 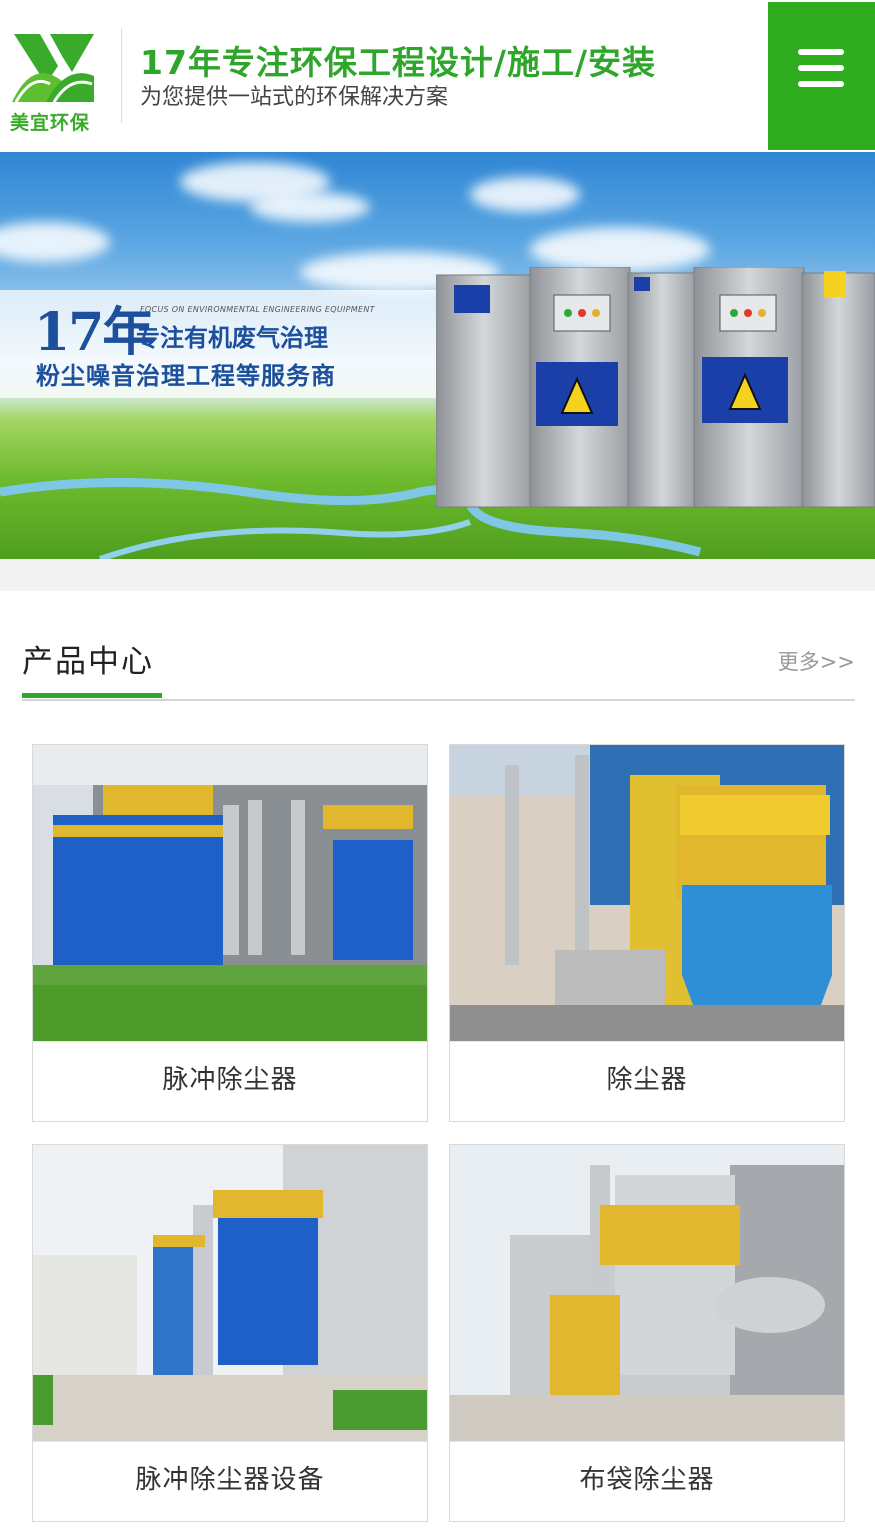 I want to click on product-card: 布袋除尘器, so click(x=647, y=1333).